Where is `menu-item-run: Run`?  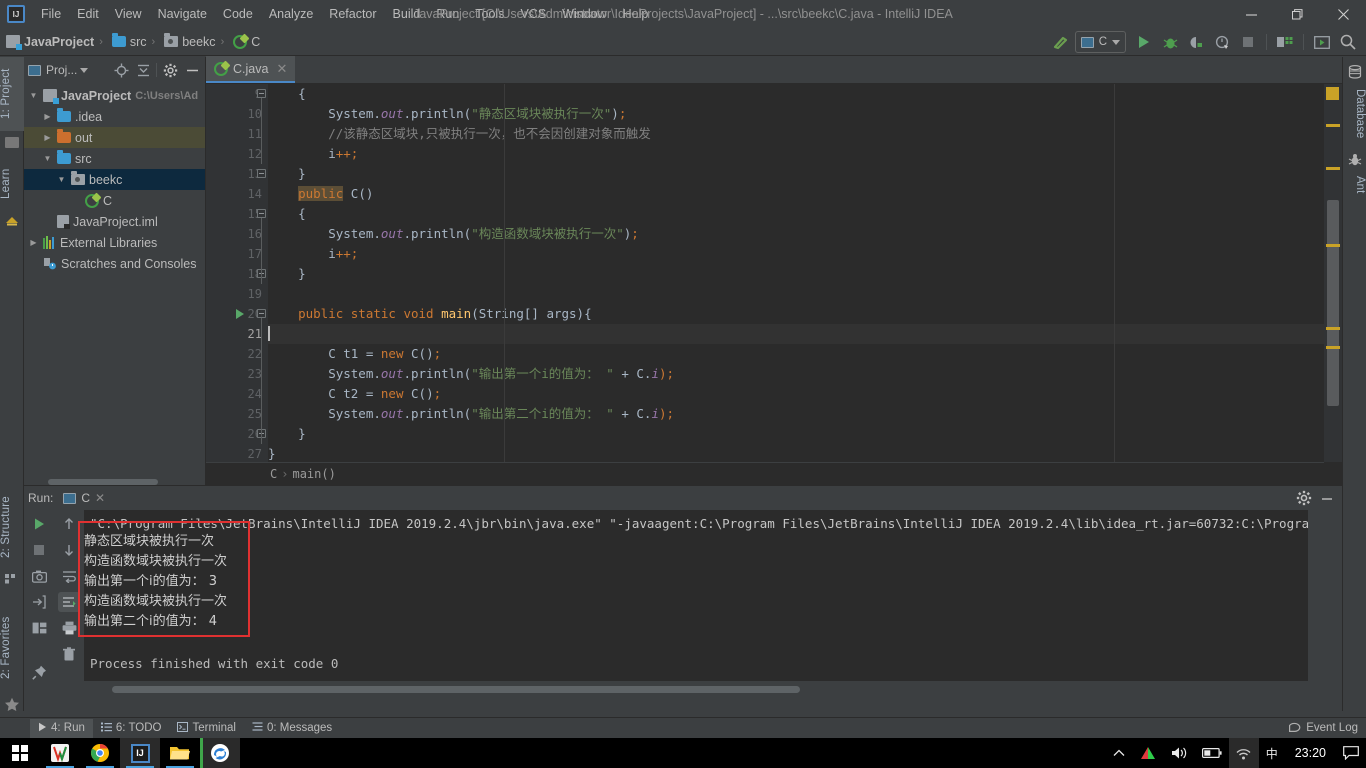 menu-item-run: Run is located at coordinates (447, 14).